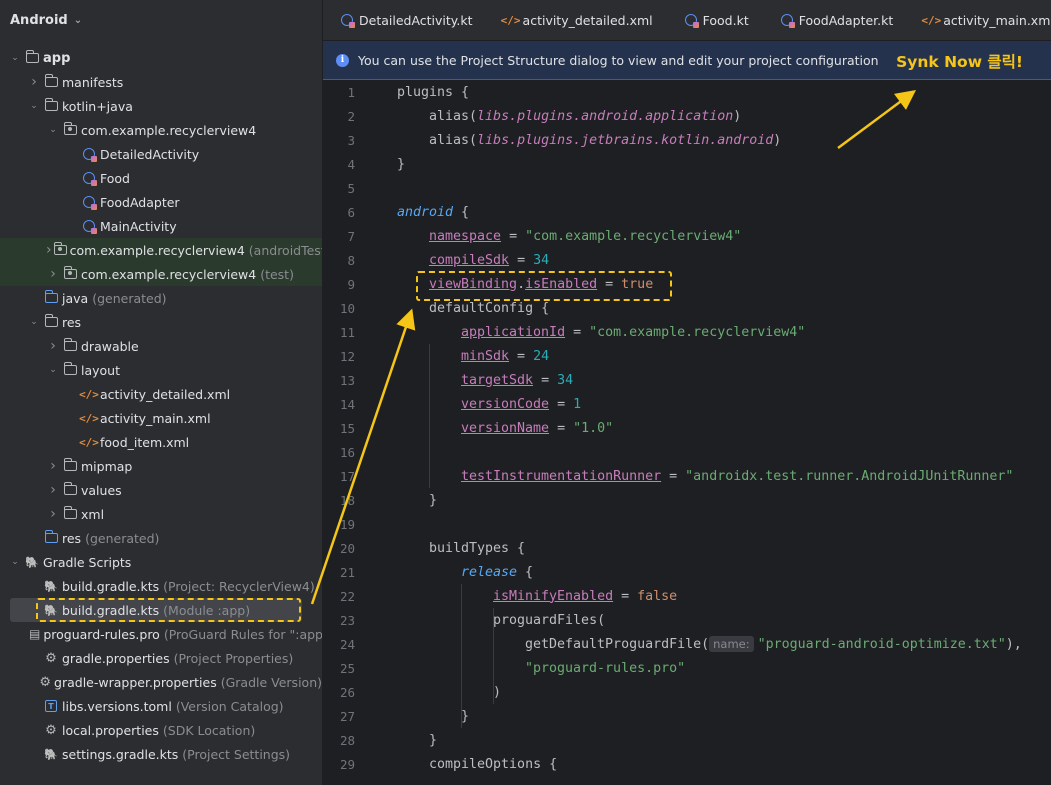  Describe the element at coordinates (489, 308) in the screenshot. I see `code-token: defaultConfig {` at that location.